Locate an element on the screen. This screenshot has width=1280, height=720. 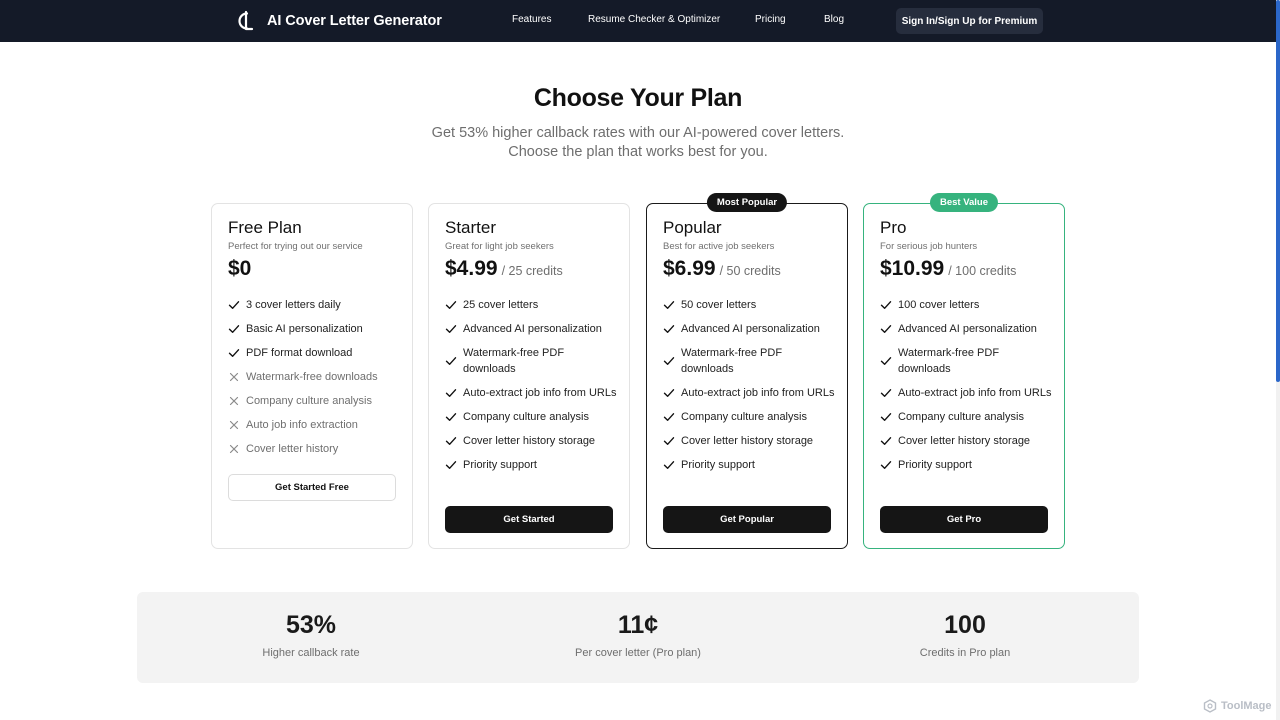
plan-price: $10.99 / 100 credits is located at coordinates (948, 269).